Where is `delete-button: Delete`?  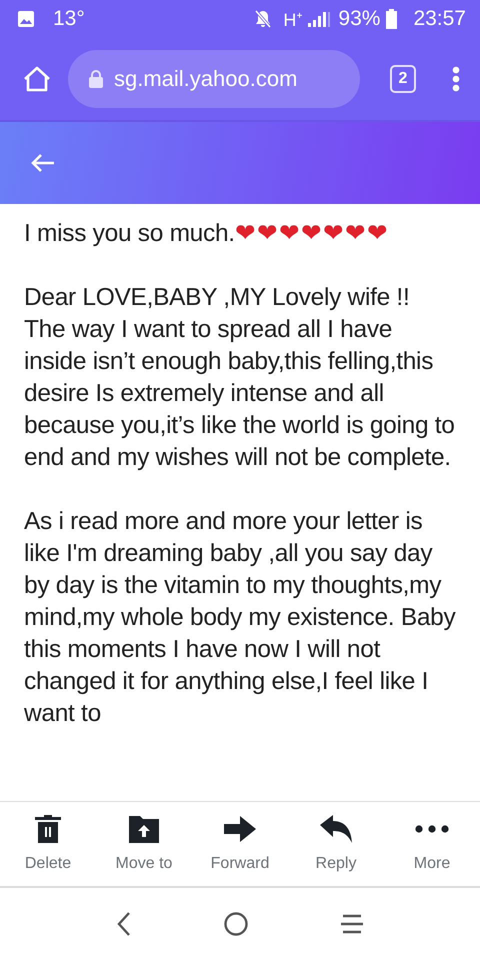
delete-button: Delete is located at coordinates (48, 844).